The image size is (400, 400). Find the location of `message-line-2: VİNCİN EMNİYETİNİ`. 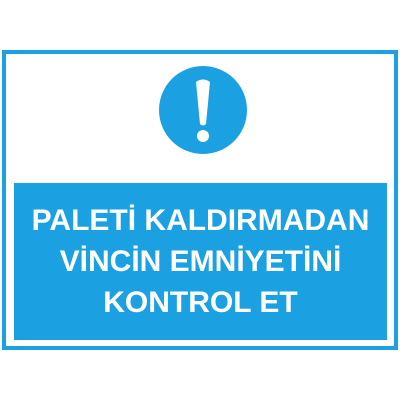

message-line-2: VİNCİN EMNİYETİNİ is located at coordinates (200, 261).